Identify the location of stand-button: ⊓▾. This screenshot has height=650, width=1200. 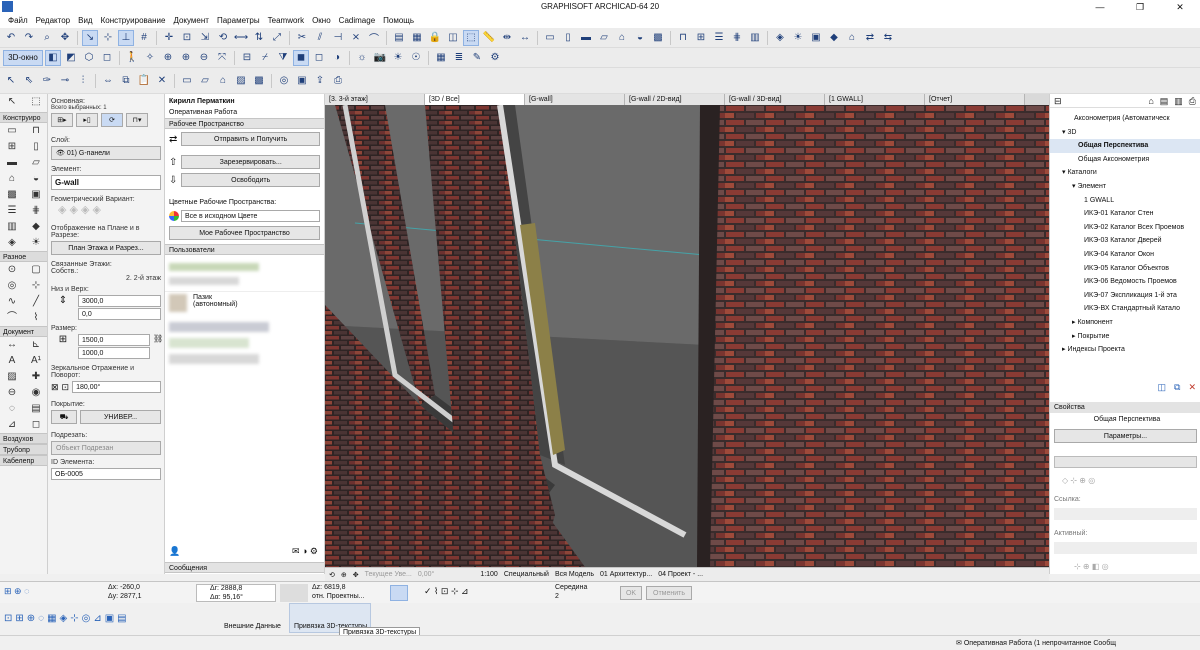
(137, 120).